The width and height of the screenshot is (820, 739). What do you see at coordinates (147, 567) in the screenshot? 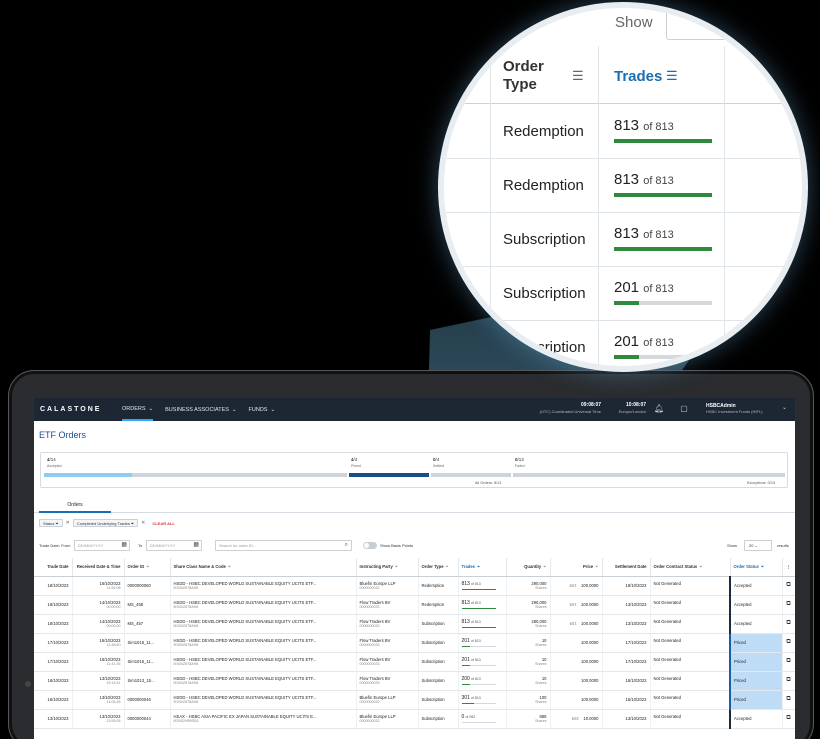
I see `th-order-id: Order ID ⏷` at bounding box center [147, 567].